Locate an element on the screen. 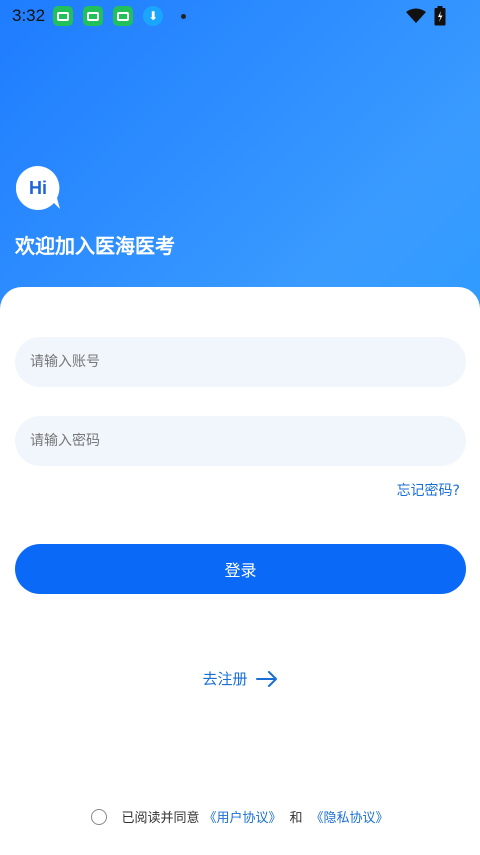  login-button: 登录 is located at coordinates (240, 569).